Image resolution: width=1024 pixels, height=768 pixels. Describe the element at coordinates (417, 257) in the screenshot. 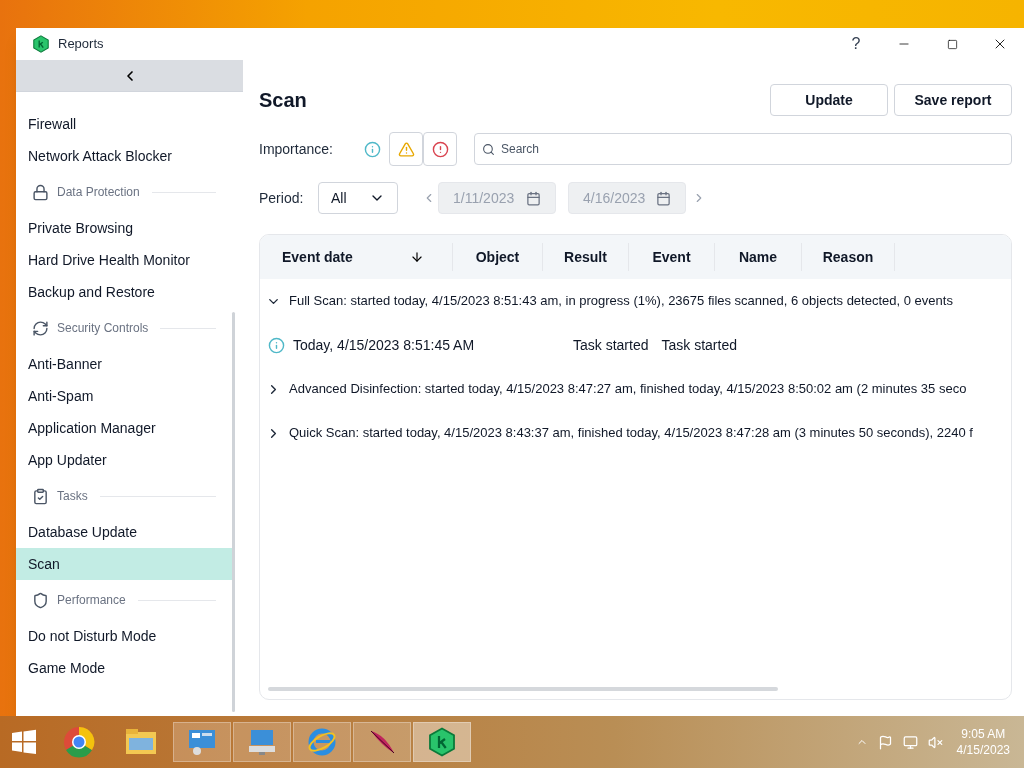

I see `sort-icon` at that location.